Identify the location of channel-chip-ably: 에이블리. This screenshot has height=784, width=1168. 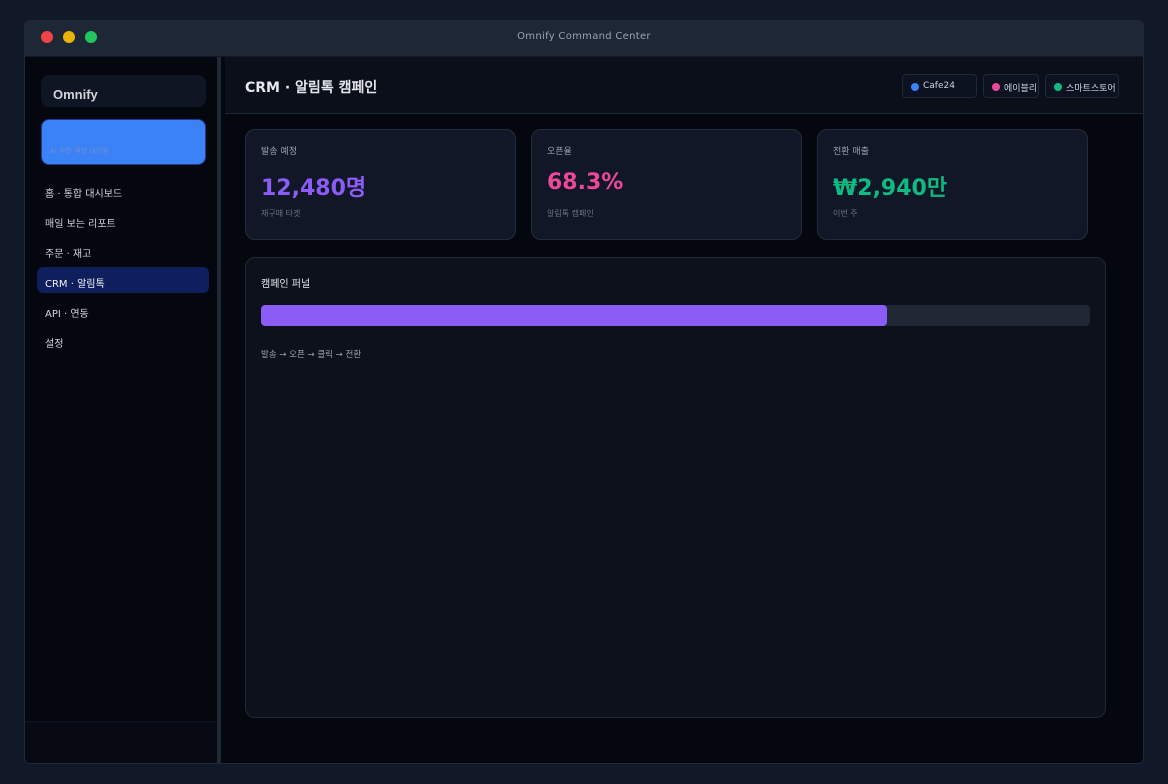
(1011, 86).